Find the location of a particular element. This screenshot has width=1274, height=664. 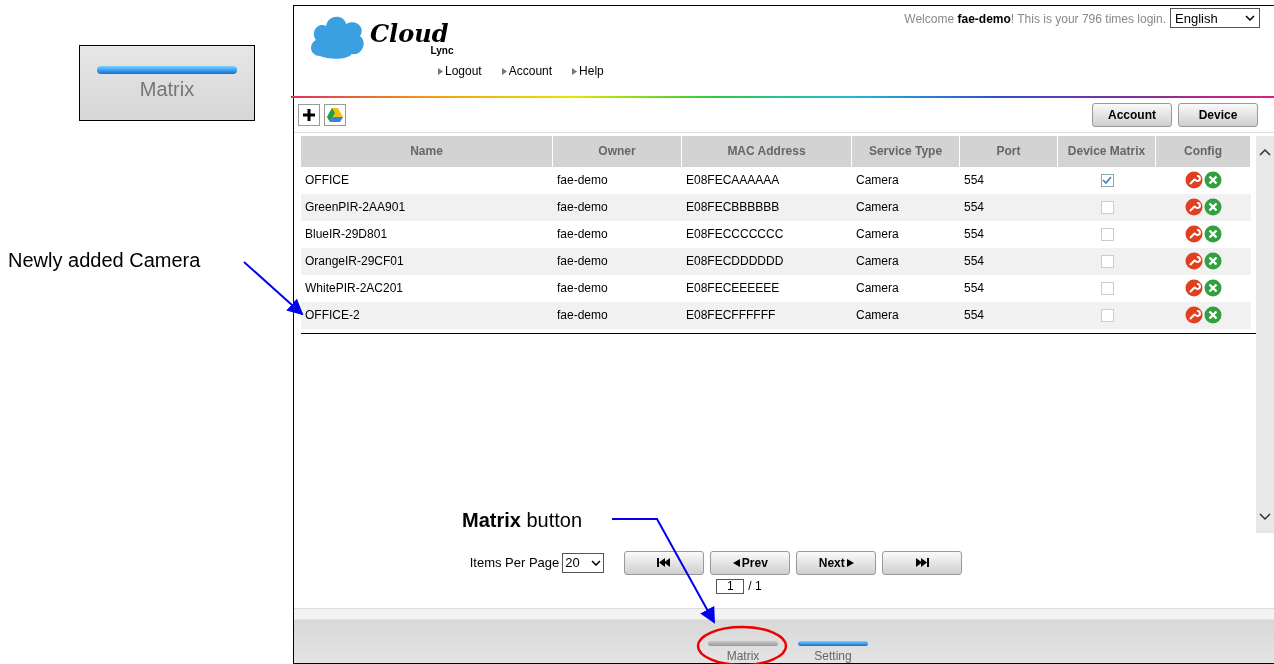

column-header: Device Matrix is located at coordinates (1107, 151).